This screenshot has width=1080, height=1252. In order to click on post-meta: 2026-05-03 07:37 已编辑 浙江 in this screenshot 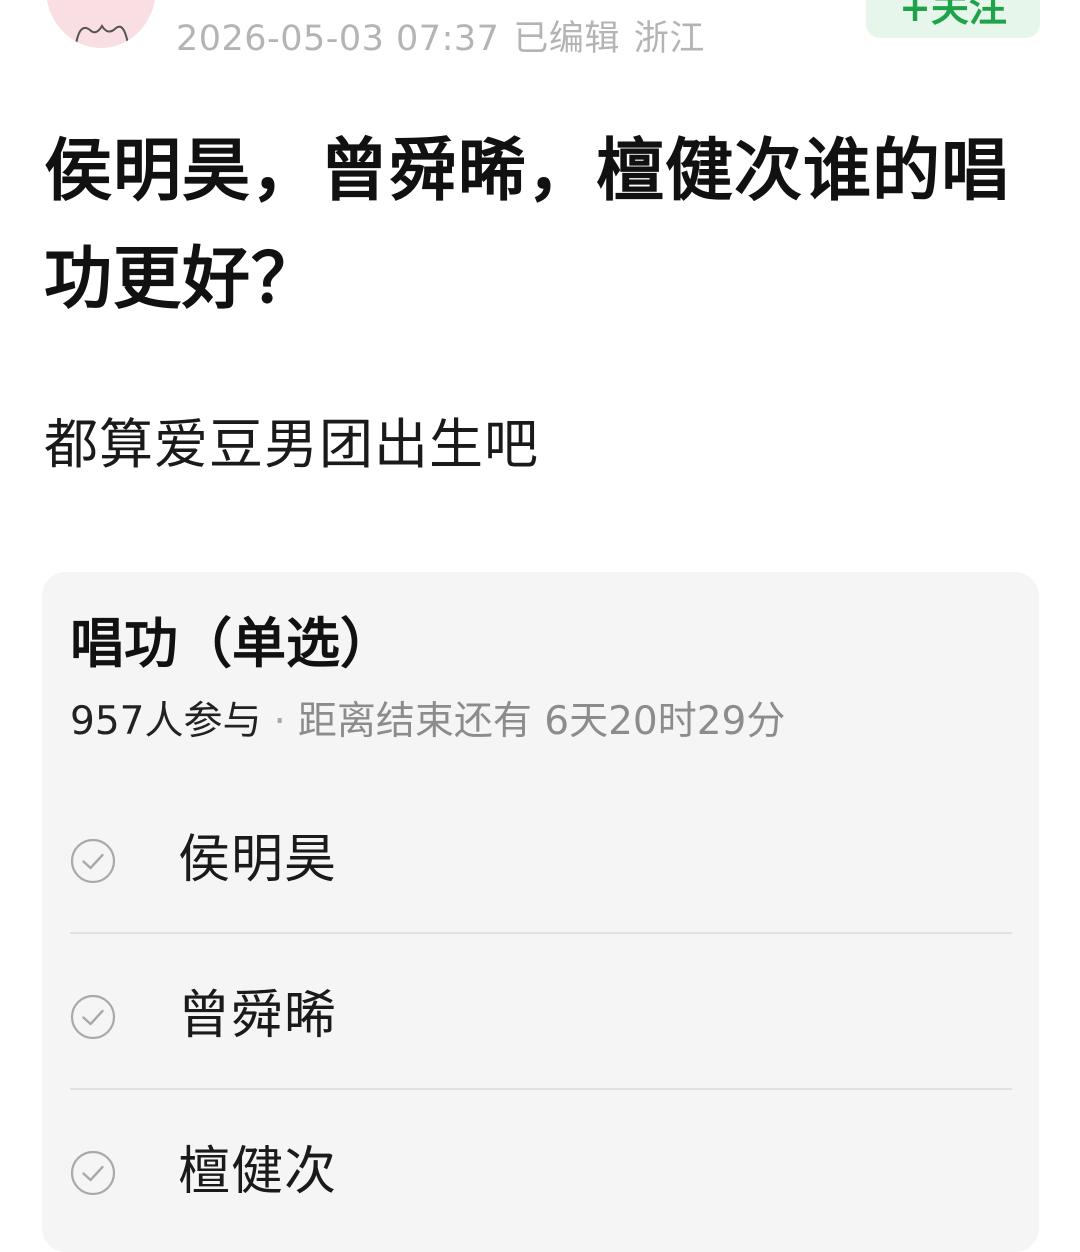, I will do `click(447, 35)`.